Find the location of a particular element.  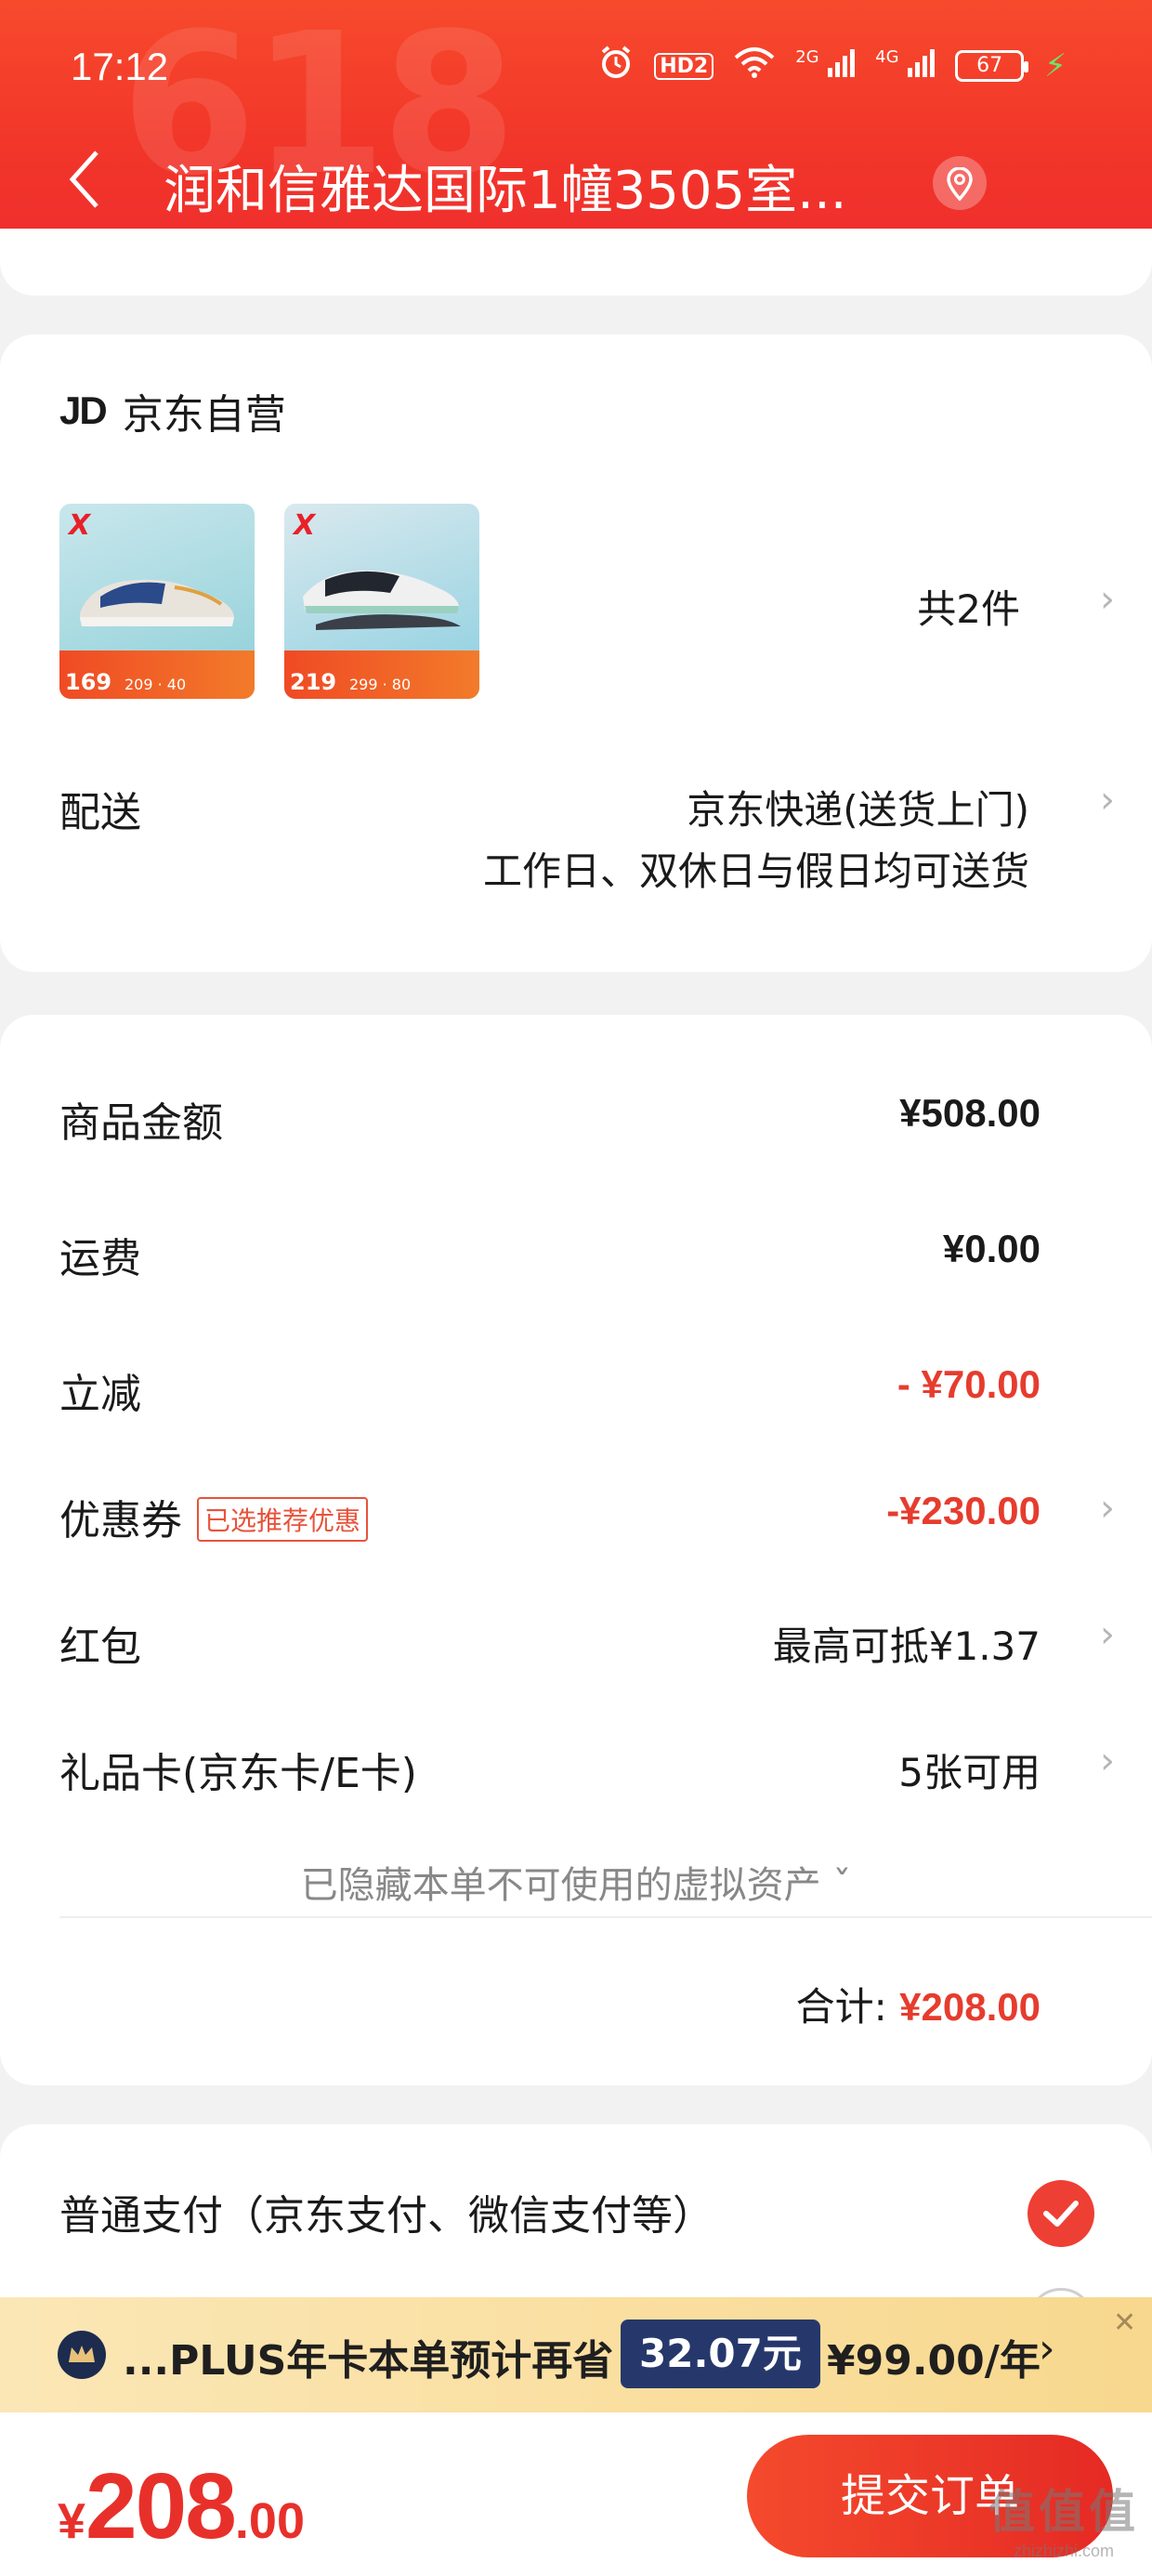

delivery-schedule: 工作日、双休日与假日均可送货 is located at coordinates (755, 871).